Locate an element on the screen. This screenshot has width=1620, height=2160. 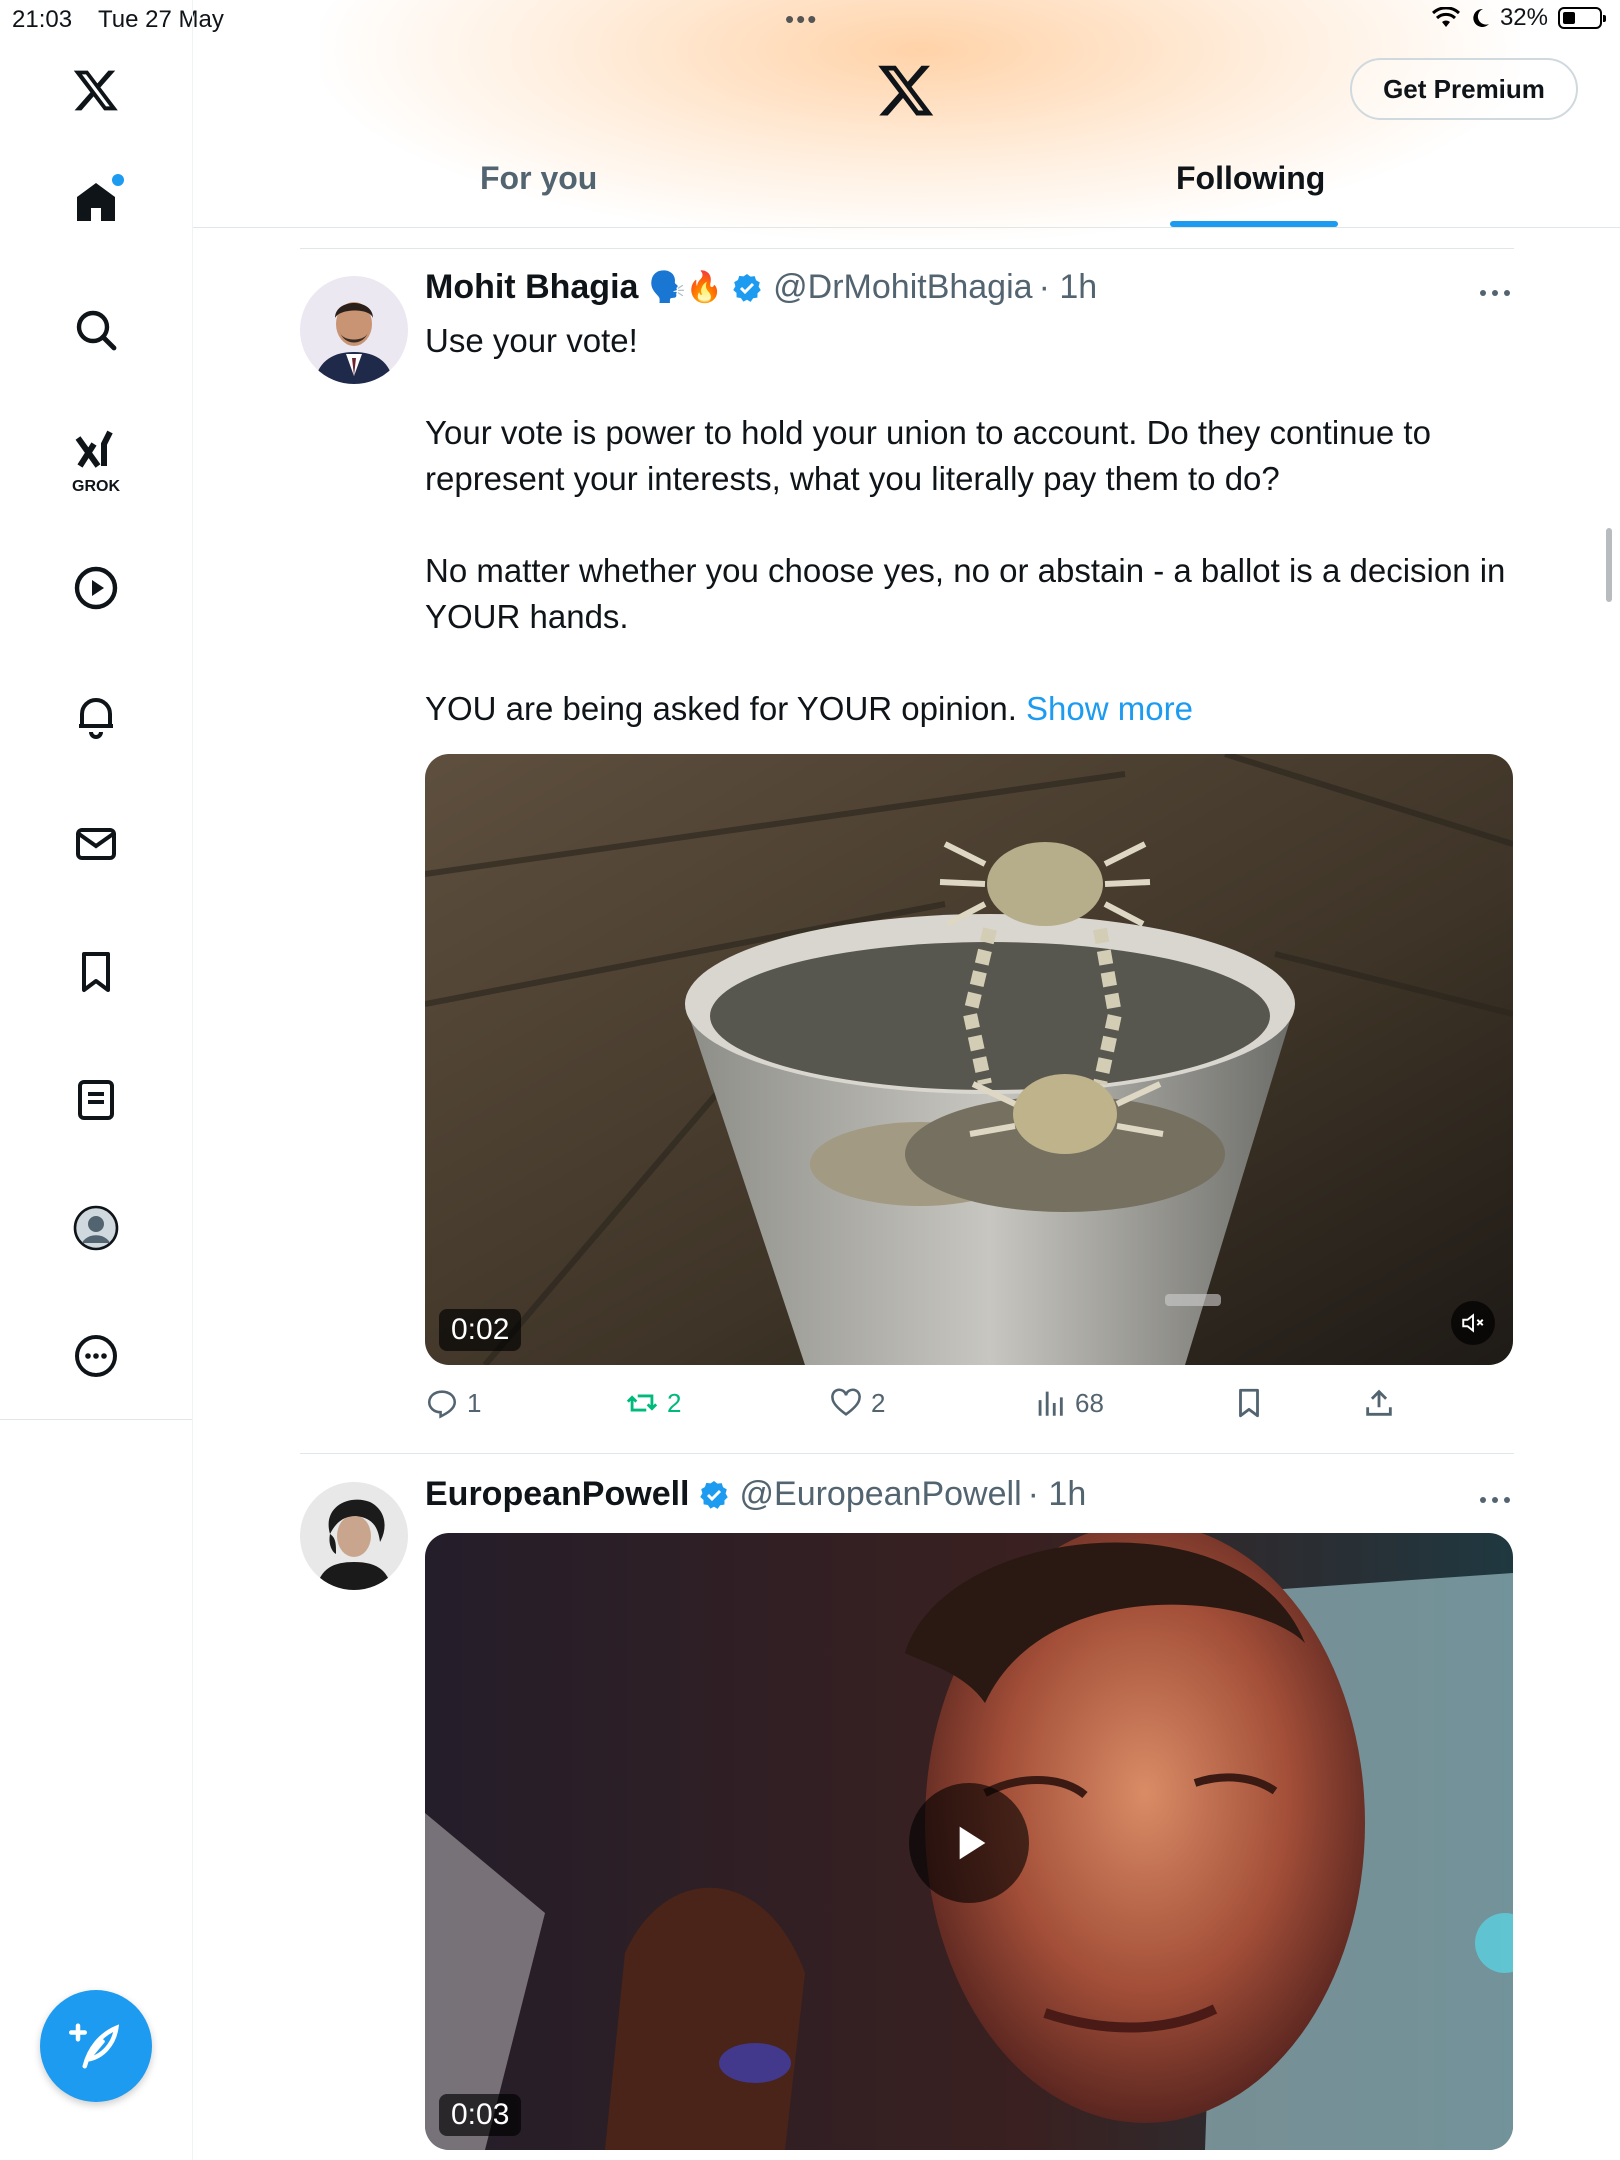
repost-button: 2 is located at coordinates (653, 1403).